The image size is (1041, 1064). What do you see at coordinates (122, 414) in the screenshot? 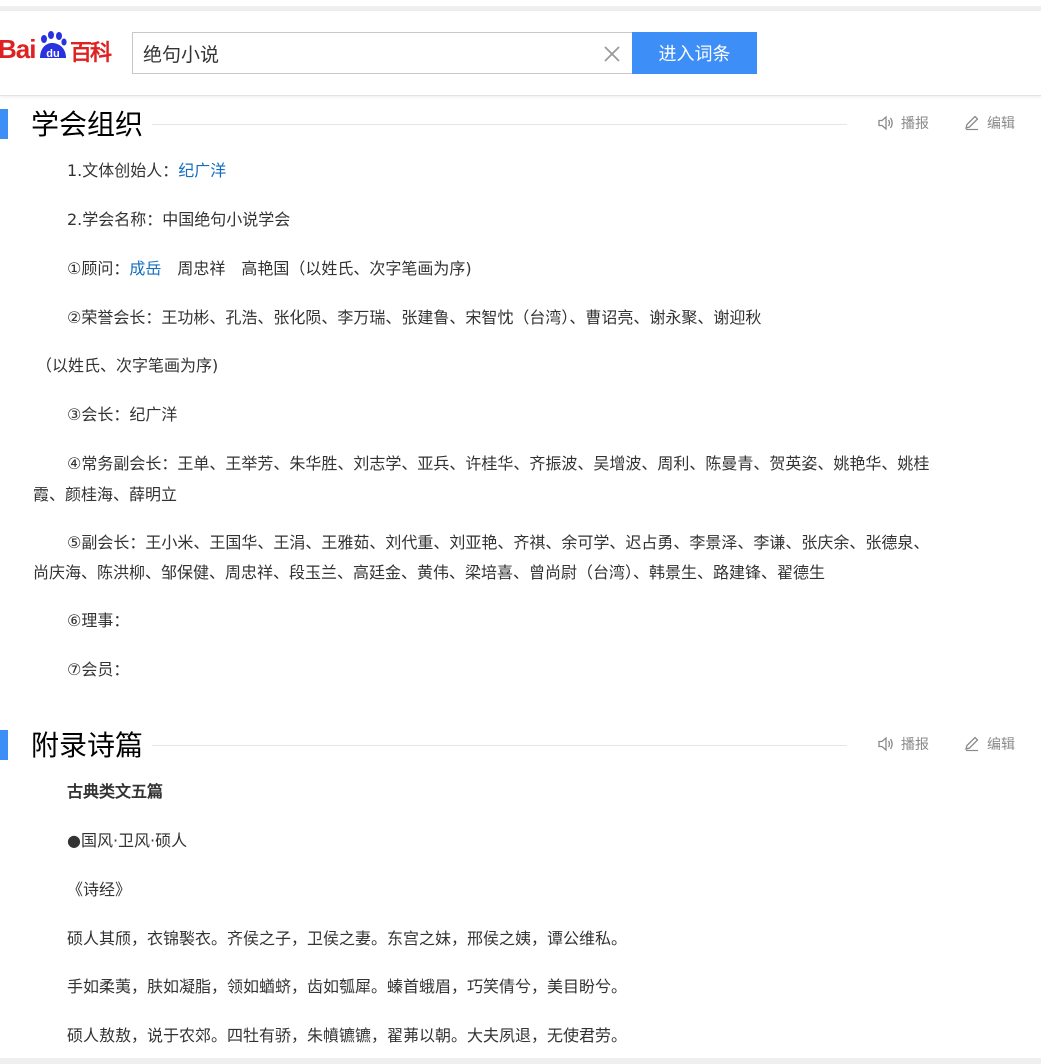
I see `president-line: ③会长：纪广洋` at bounding box center [122, 414].